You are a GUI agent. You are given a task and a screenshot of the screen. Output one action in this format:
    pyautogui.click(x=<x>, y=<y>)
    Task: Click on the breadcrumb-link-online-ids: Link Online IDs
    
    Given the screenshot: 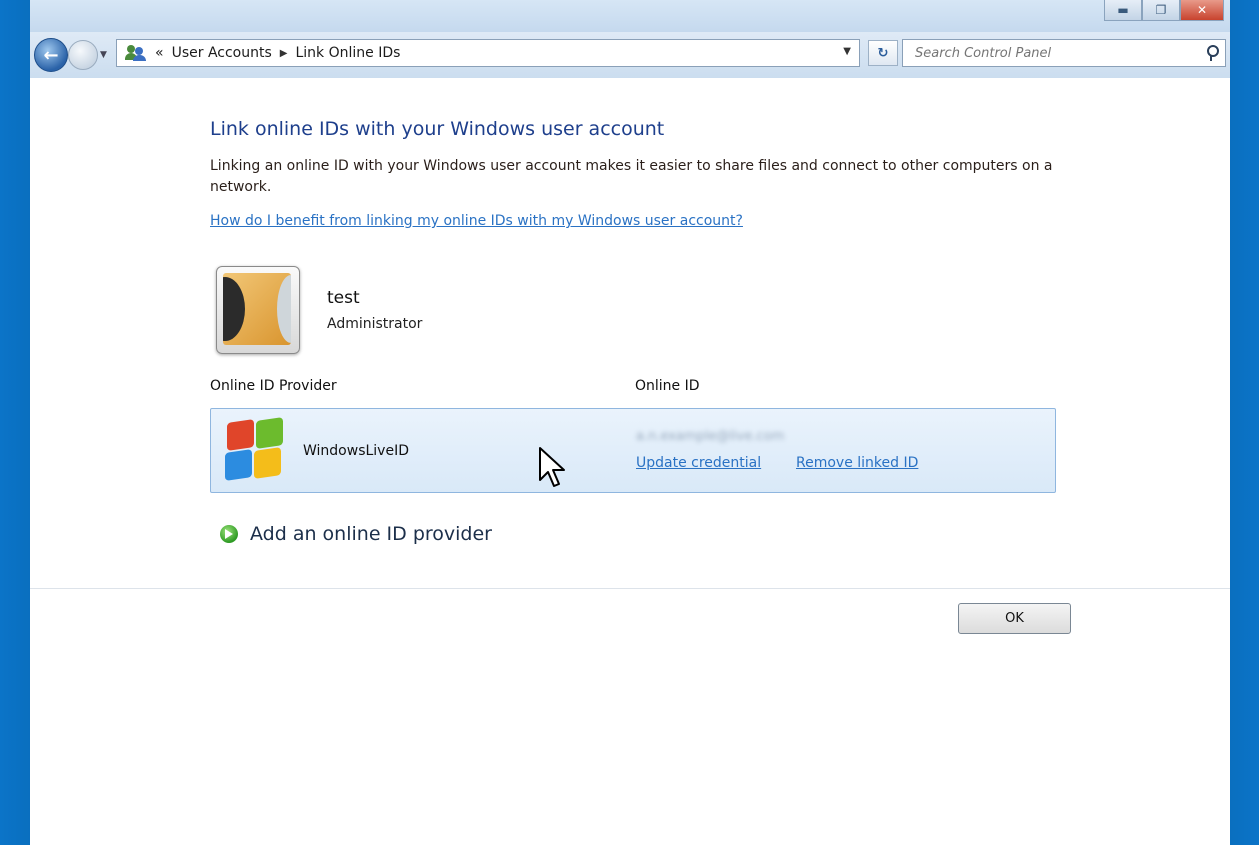 What is the action you would take?
    pyautogui.click(x=347, y=53)
    